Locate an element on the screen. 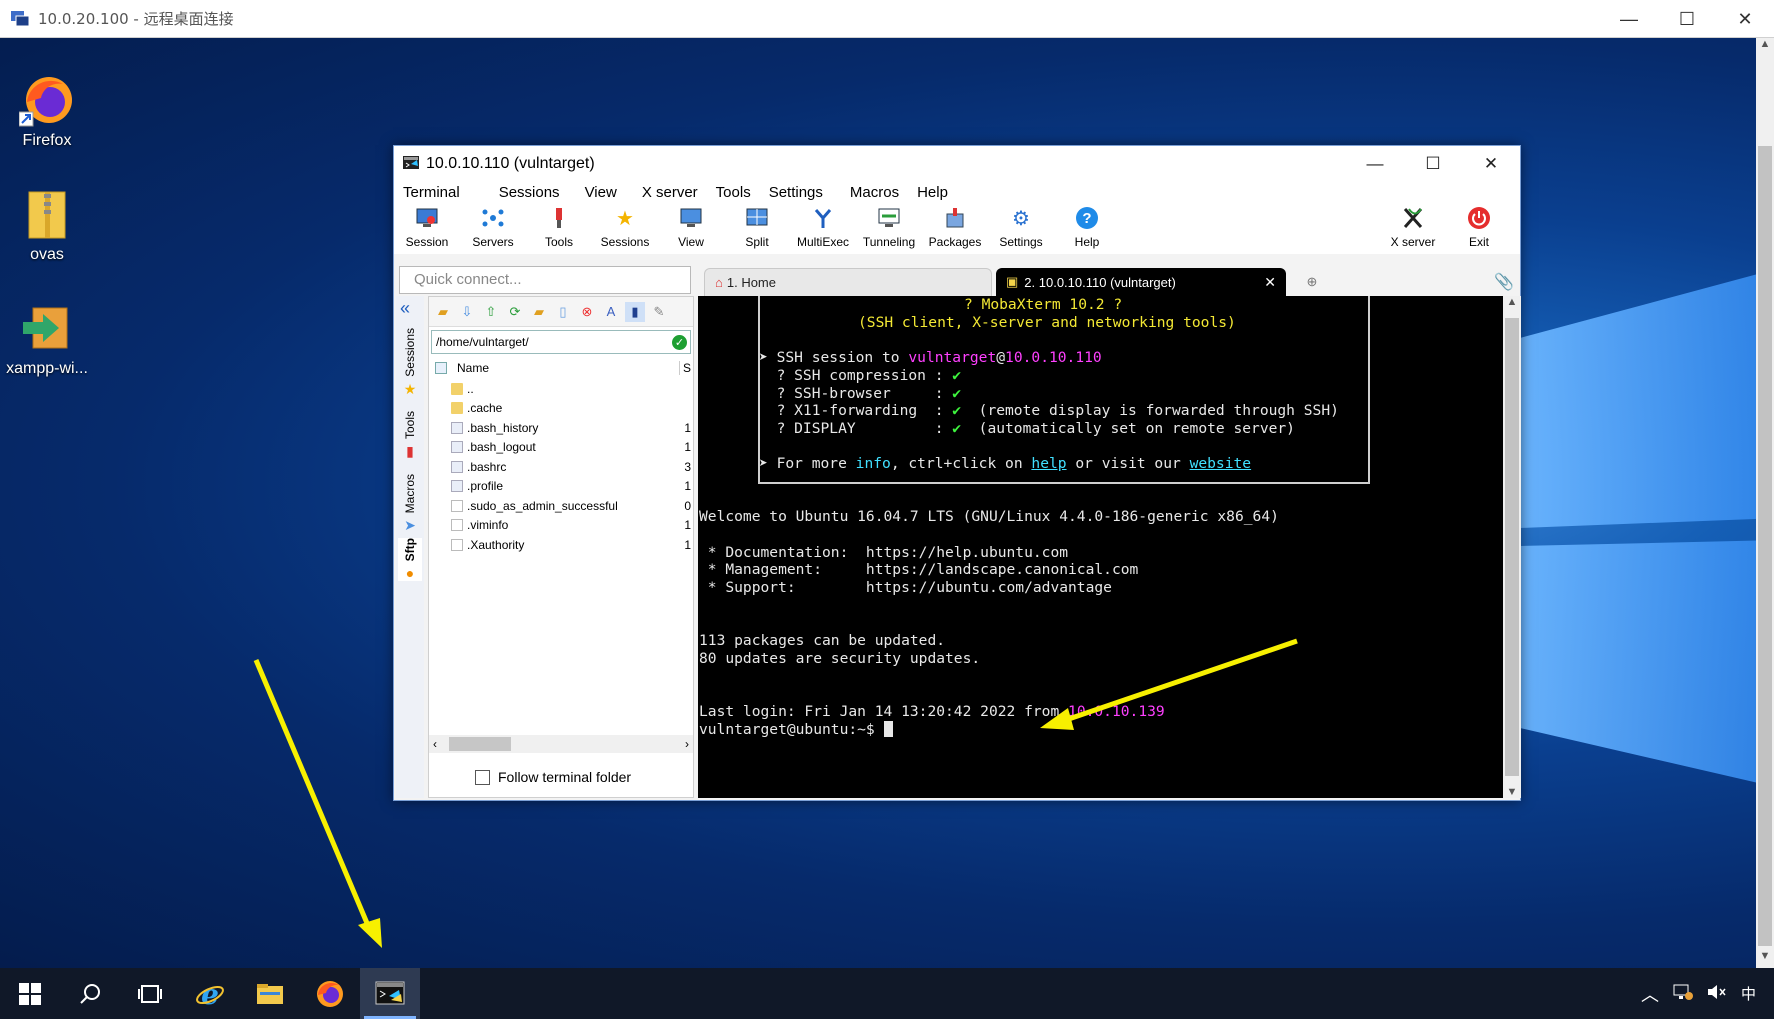 This screenshot has height=1019, width=1774. paperclip-icon: 📎 is located at coordinates (1504, 282).